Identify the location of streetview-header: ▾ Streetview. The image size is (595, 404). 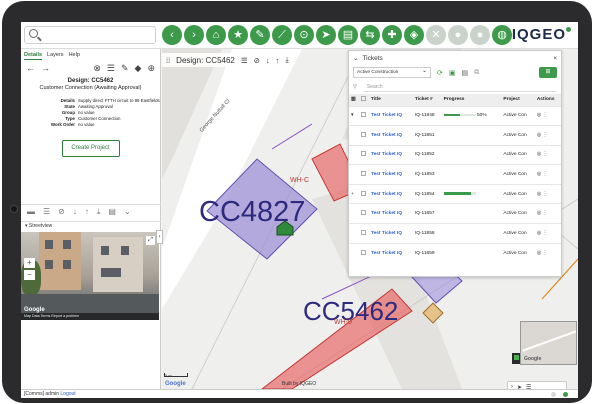
(91, 225).